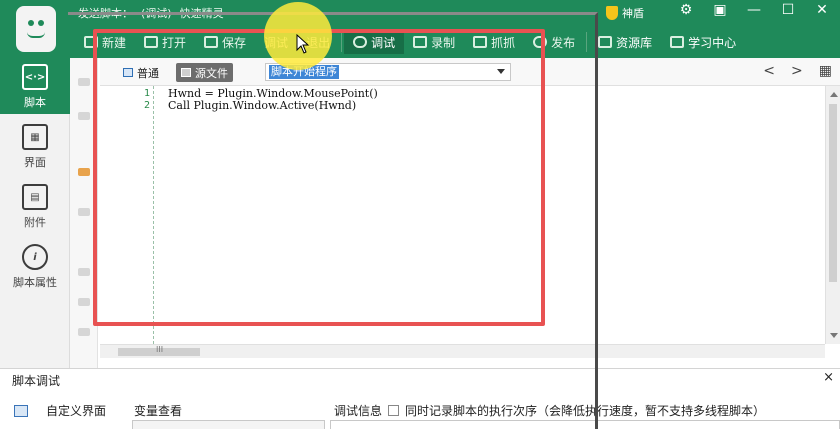  Describe the element at coordinates (303, 44) in the screenshot. I see `mouse-pointer-icon` at that location.